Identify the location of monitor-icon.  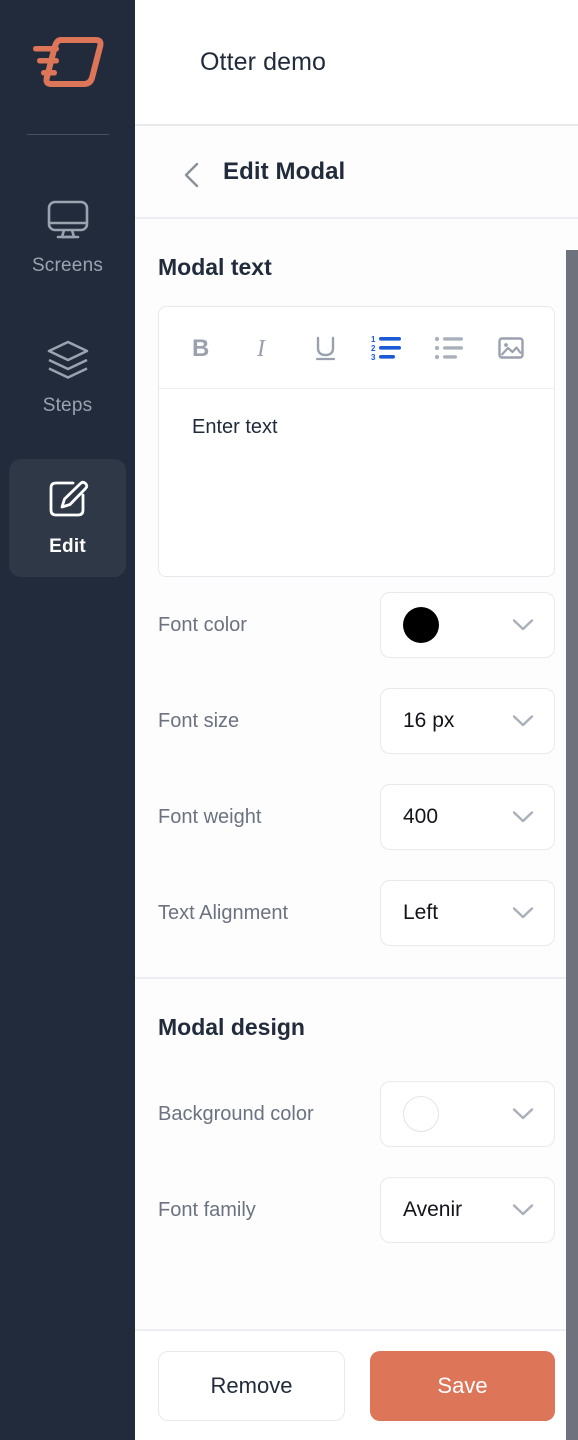
(68, 220).